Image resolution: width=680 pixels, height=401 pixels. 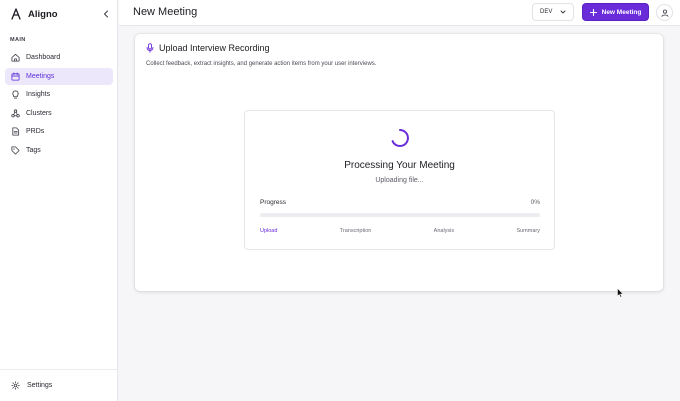 What do you see at coordinates (165, 12) in the screenshot?
I see `page-title: New Meeting` at bounding box center [165, 12].